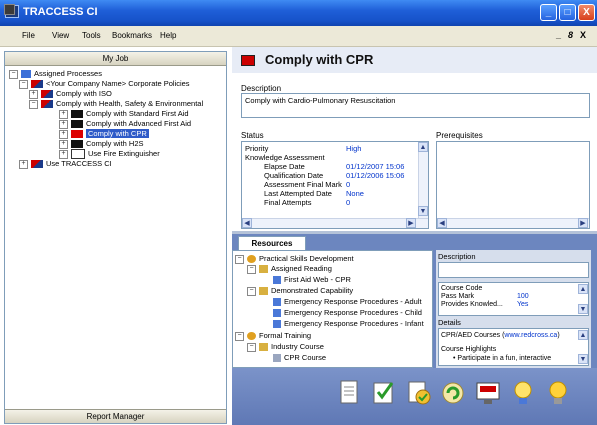  Describe the element at coordinates (91, 35) in the screenshot. I see `menu-tools: Tools` at that location.